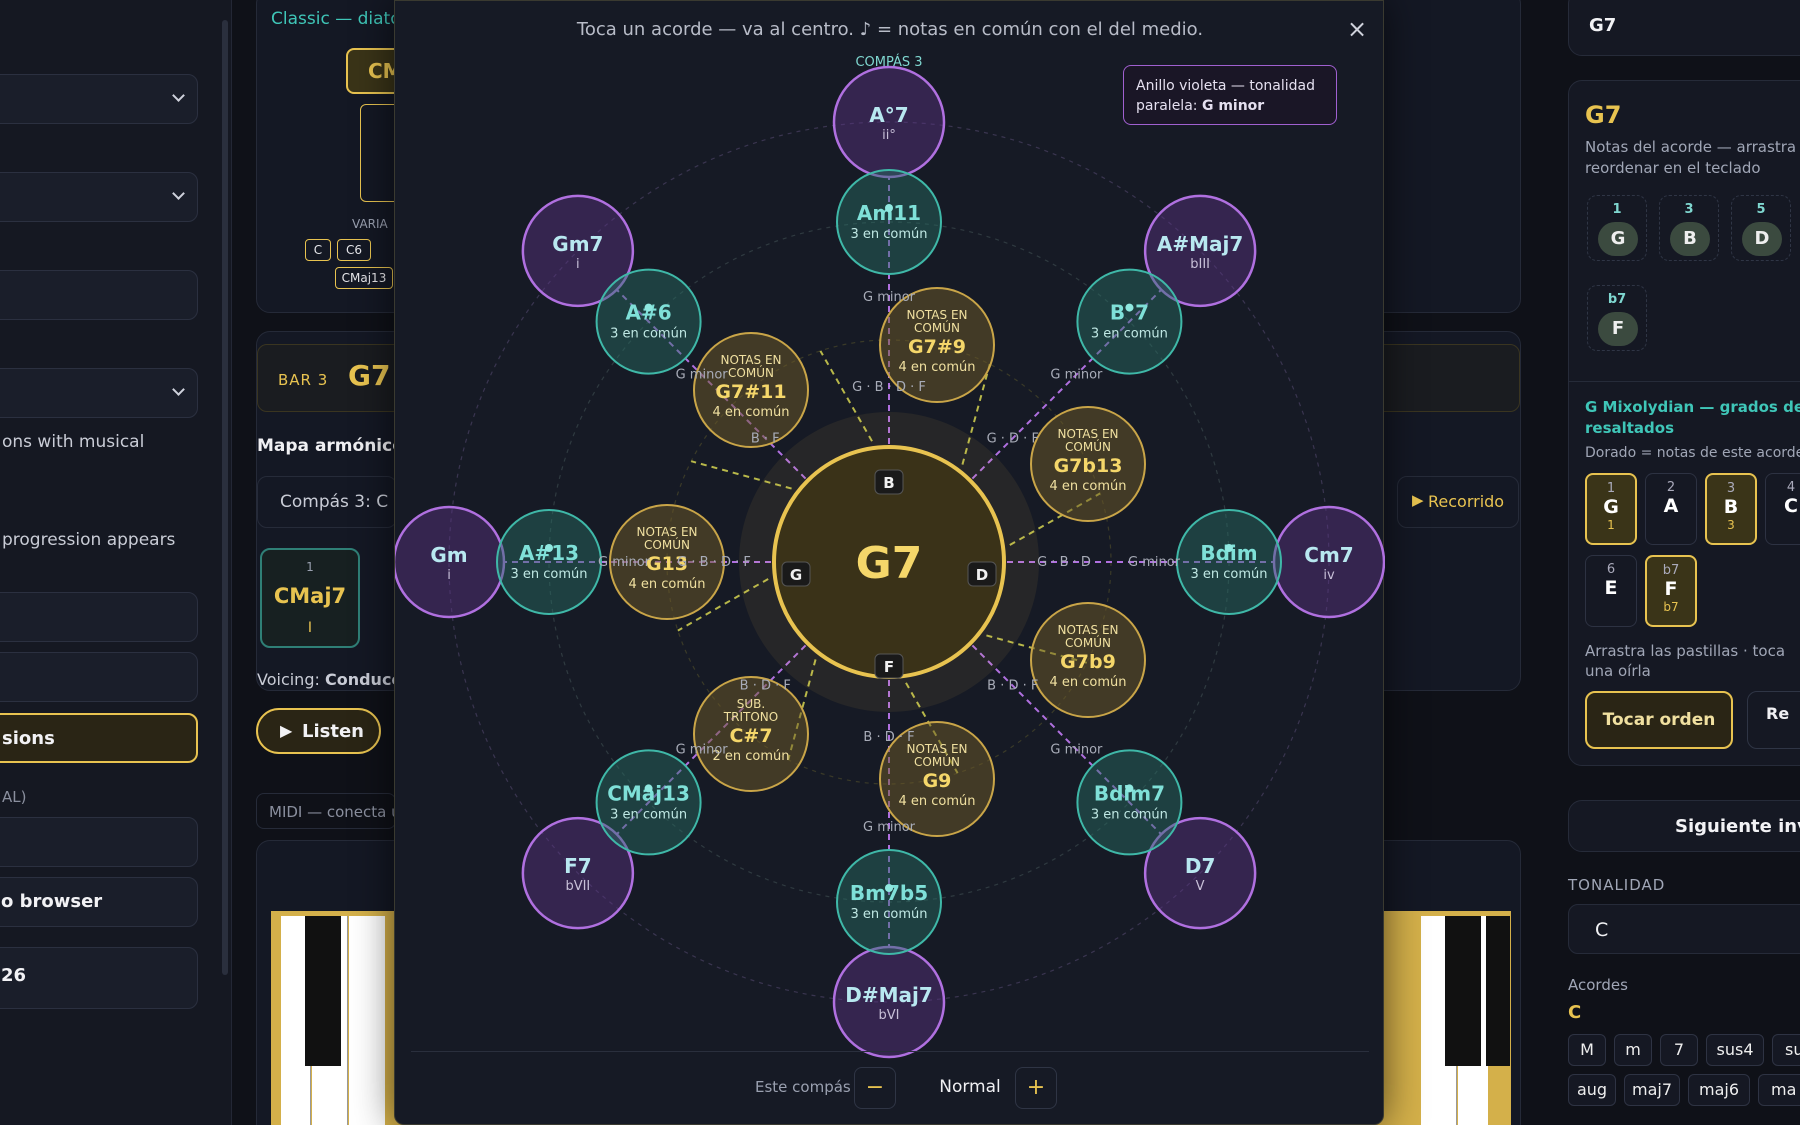 Image resolution: width=1800 pixels, height=1125 pixels. Describe the element at coordinates (666, 584) in the screenshot. I see `inner-chord-sub-6: 4 en común` at that location.